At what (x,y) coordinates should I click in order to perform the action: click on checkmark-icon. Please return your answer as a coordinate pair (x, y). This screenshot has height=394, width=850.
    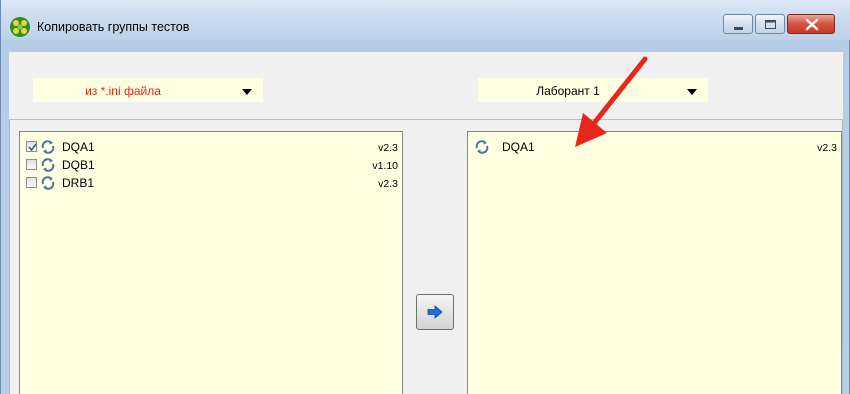
    Looking at the image, I should click on (32, 147).